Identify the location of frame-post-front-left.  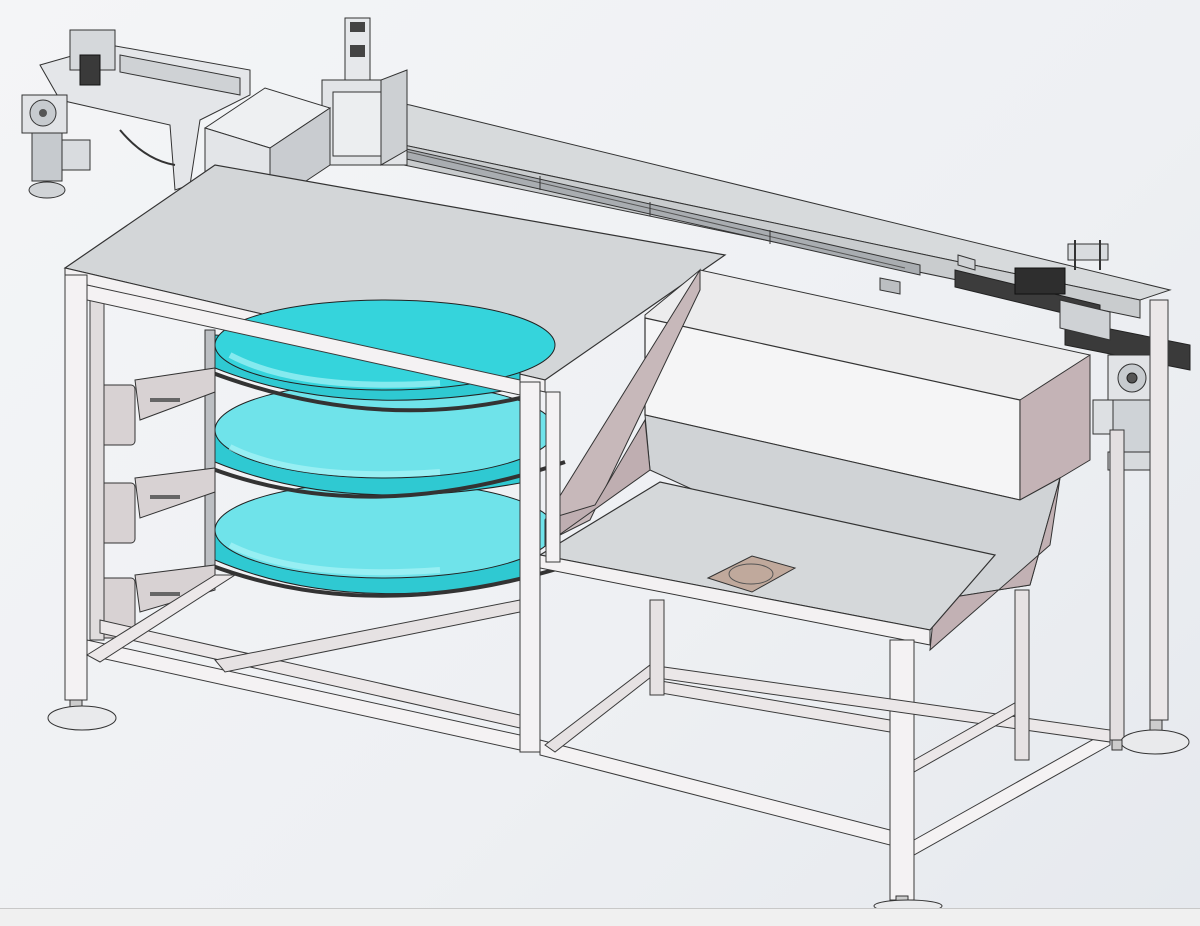
(76, 487).